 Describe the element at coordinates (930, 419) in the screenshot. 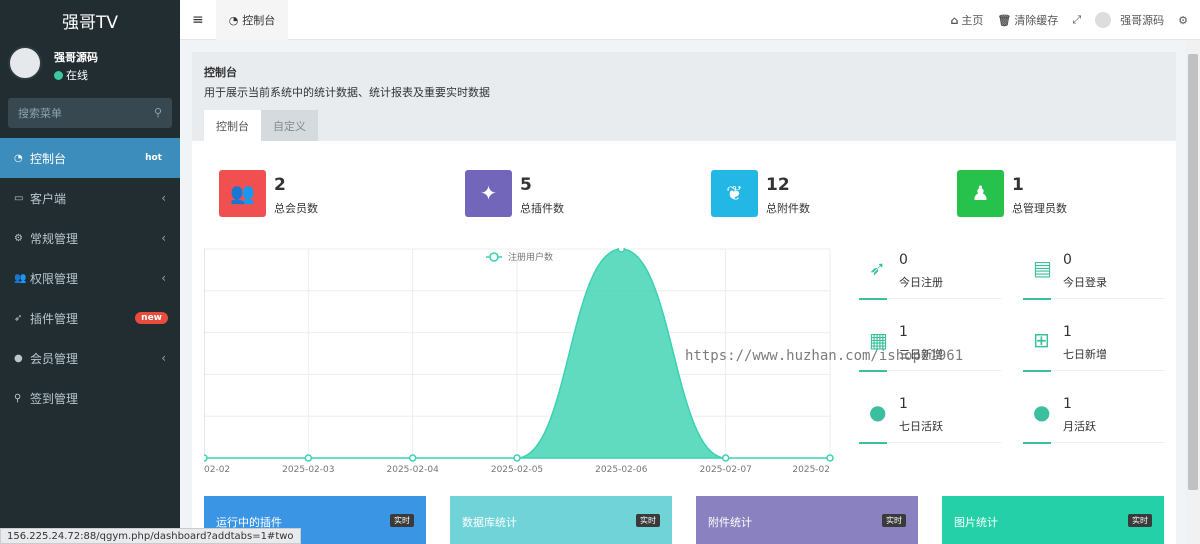

I see `side-stat: ● 1 七日活跃` at that location.